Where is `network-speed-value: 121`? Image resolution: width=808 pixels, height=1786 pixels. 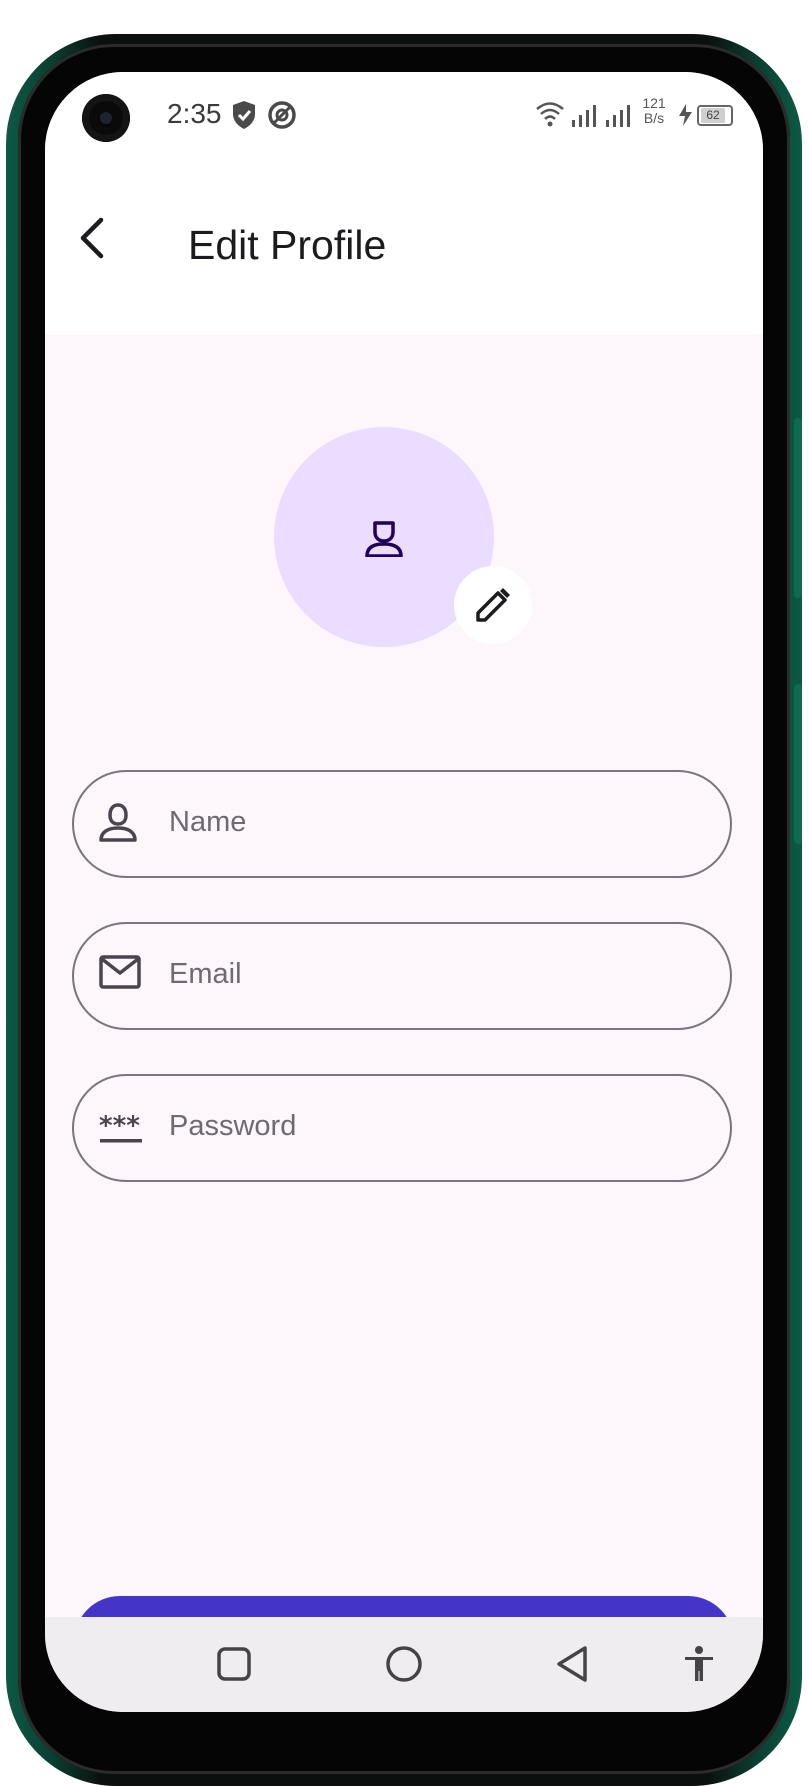 network-speed-value: 121 is located at coordinates (654, 103).